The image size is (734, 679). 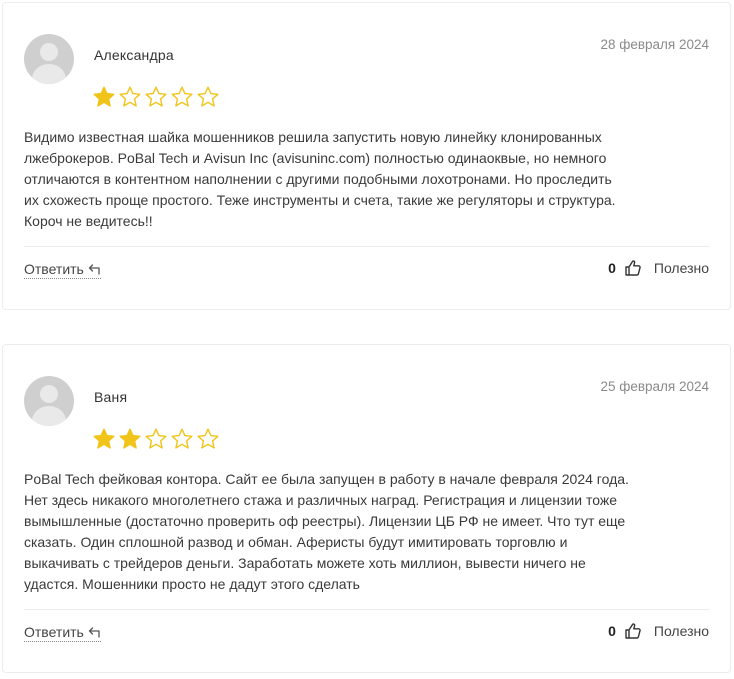 What do you see at coordinates (88, 221) in the screenshot?
I see `review-text-line: Короч не ведитесь!!` at bounding box center [88, 221].